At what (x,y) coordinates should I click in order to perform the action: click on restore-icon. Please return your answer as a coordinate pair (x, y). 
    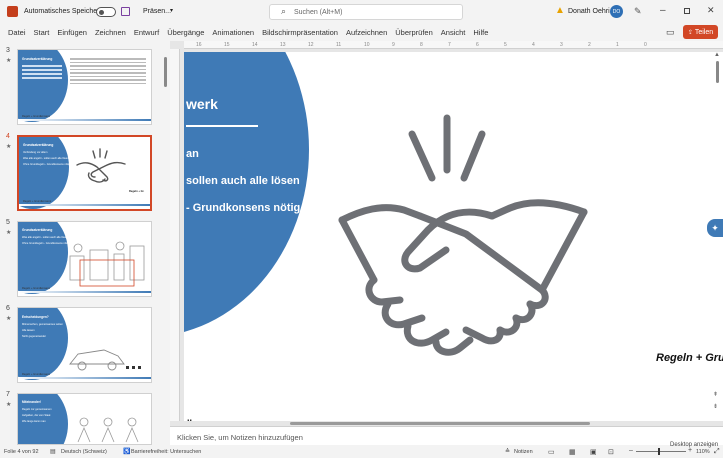
    Looking at the image, I should click on (687, 11).